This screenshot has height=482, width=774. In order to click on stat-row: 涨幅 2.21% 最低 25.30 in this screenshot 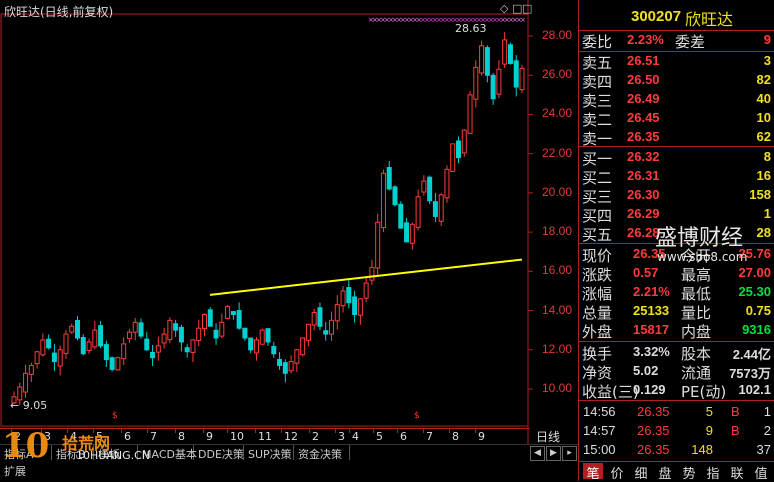, I will do `click(676, 293)`.